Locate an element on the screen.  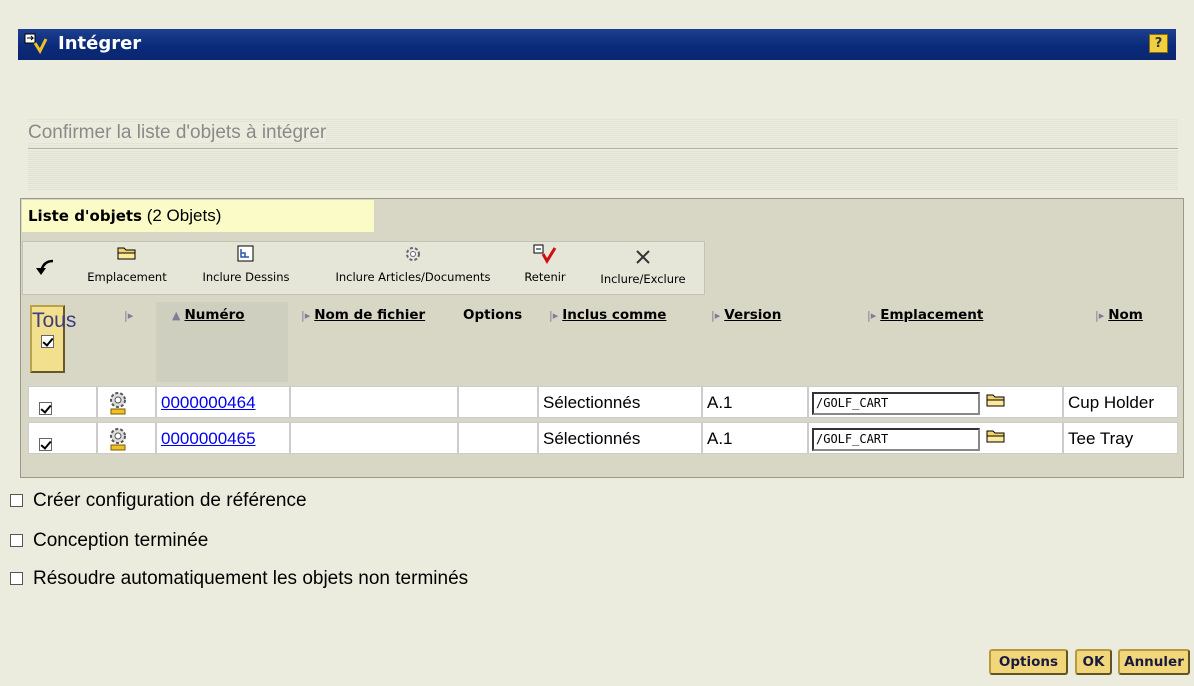
column-header-inclus-comme: |▸ Inclus comme is located at coordinates (607, 317).